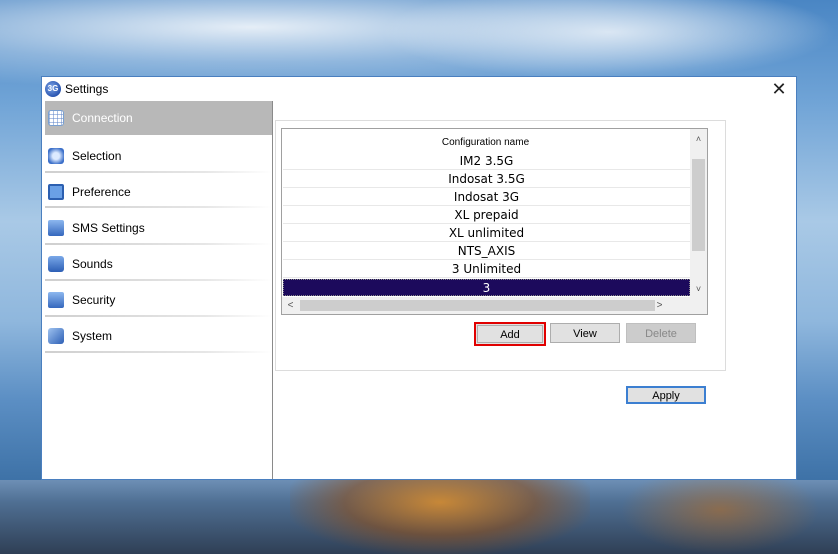  I want to click on list-item: 3 Unlimited, so click(486, 269).